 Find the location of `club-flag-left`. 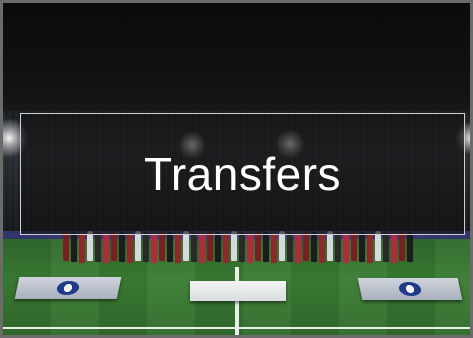

club-flag-left is located at coordinates (68, 288).